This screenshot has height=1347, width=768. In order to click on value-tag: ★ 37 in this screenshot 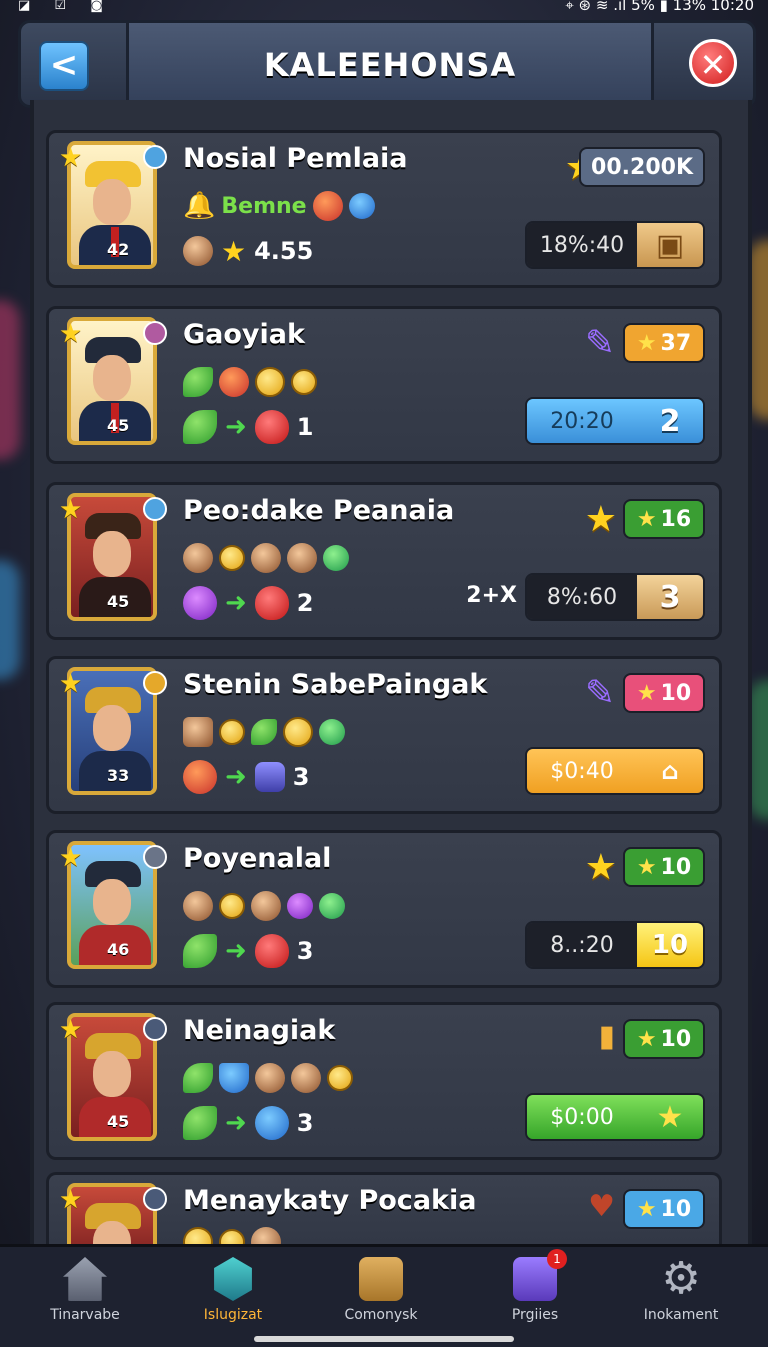, I will do `click(664, 343)`.